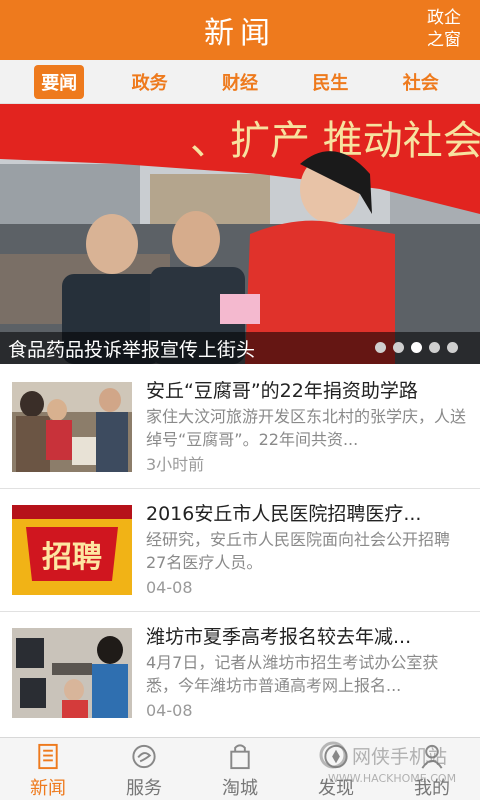  I want to click on discover-icon, so click(336, 756).